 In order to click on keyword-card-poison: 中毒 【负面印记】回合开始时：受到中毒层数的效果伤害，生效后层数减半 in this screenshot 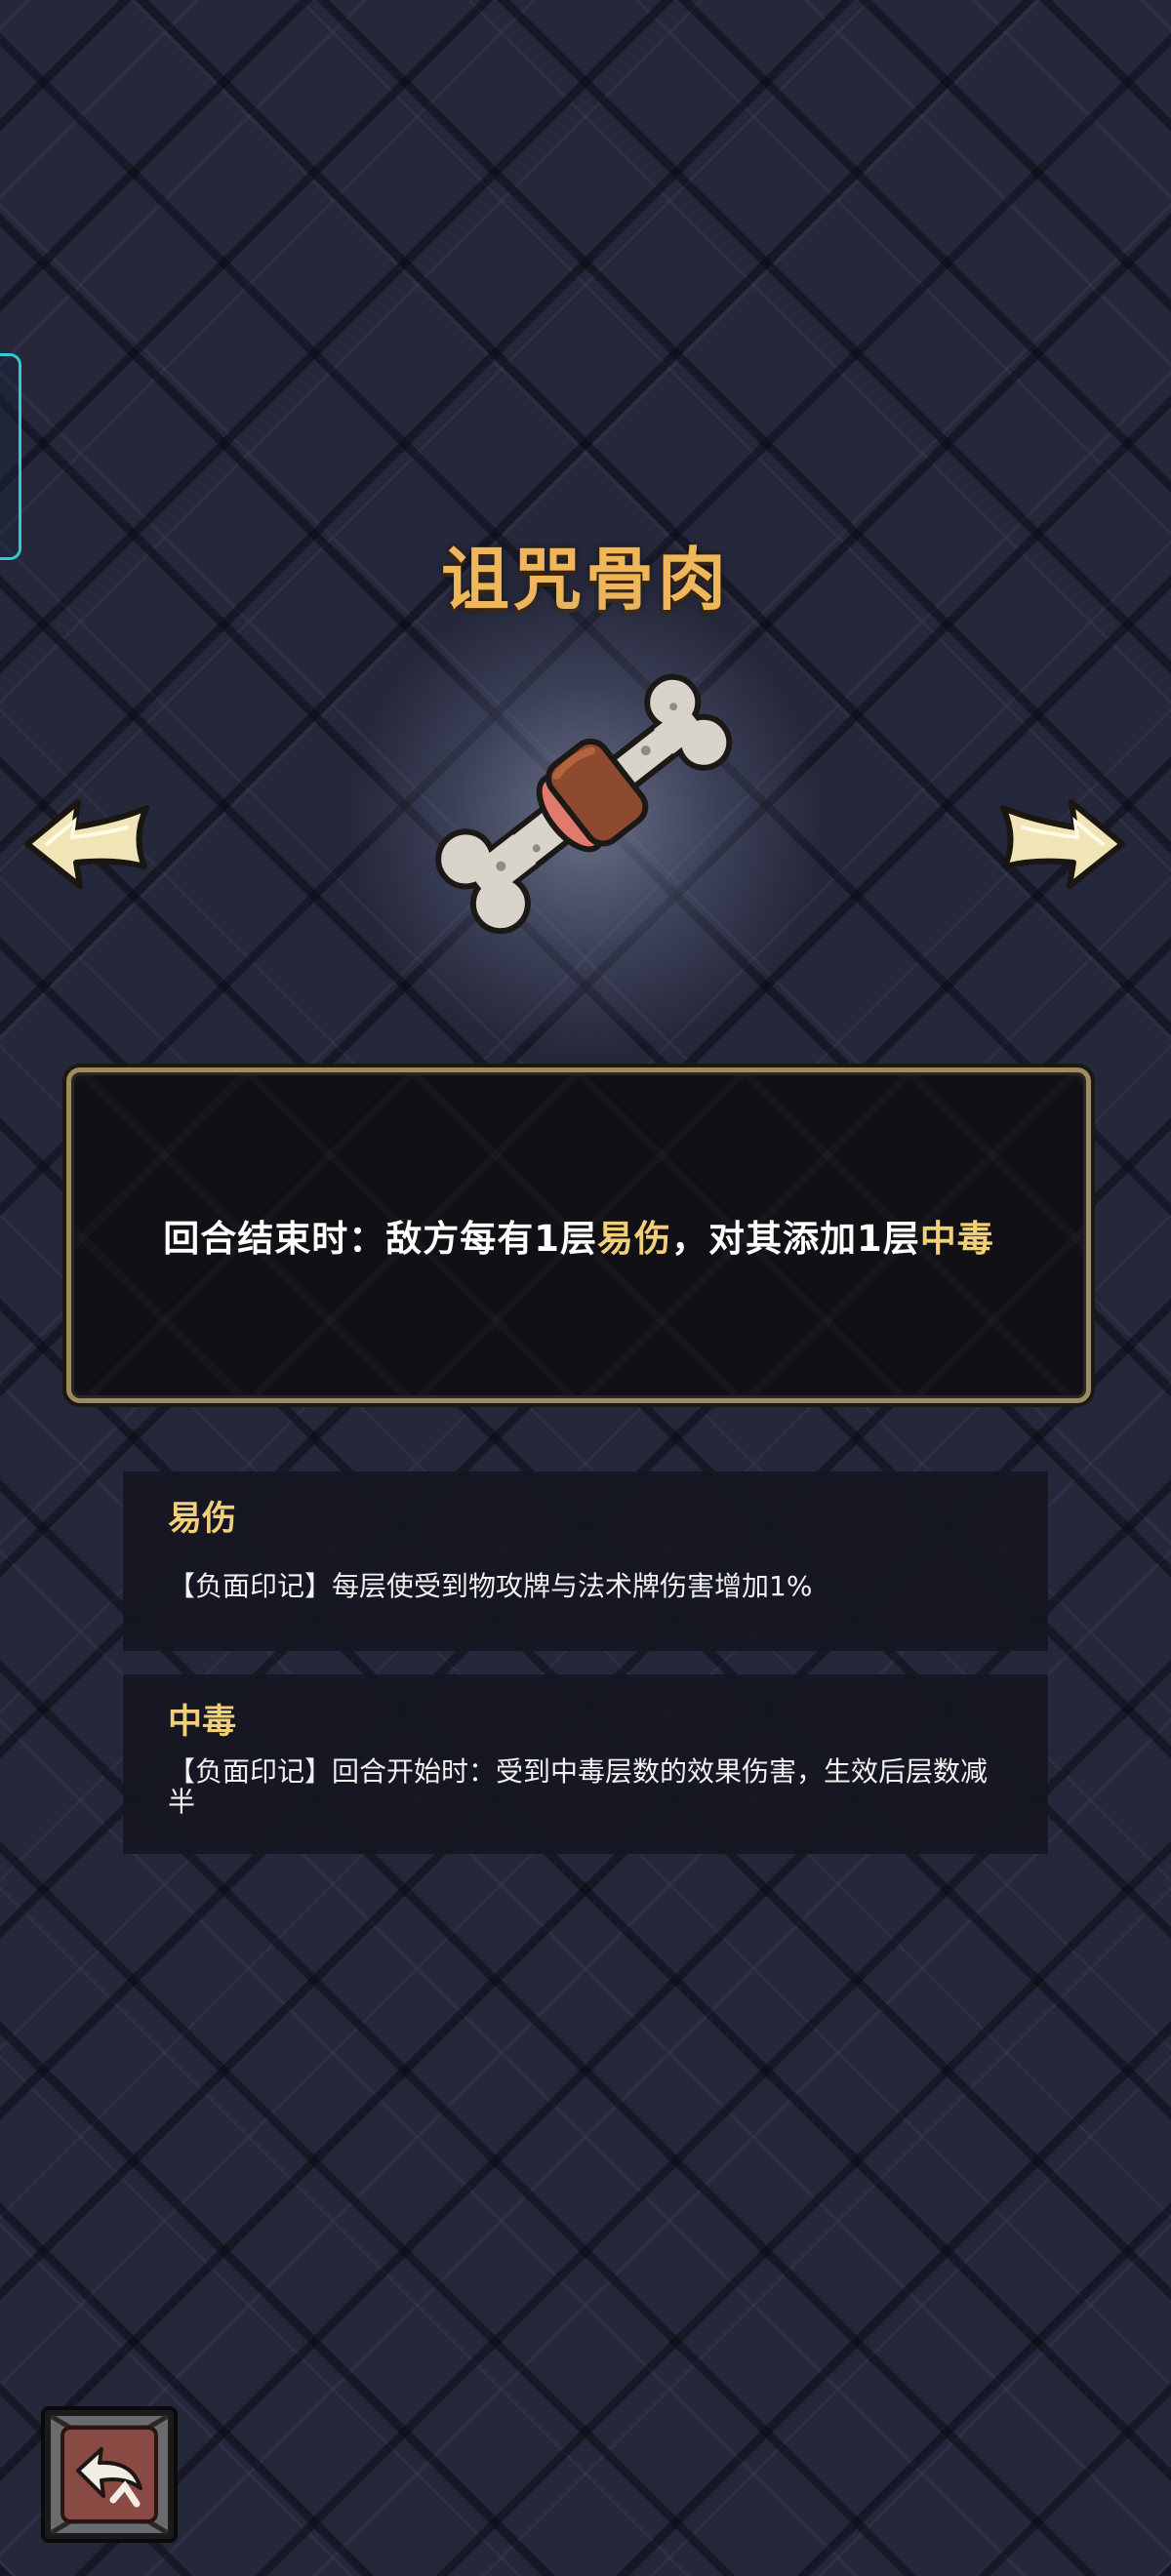, I will do `click(585, 1764)`.